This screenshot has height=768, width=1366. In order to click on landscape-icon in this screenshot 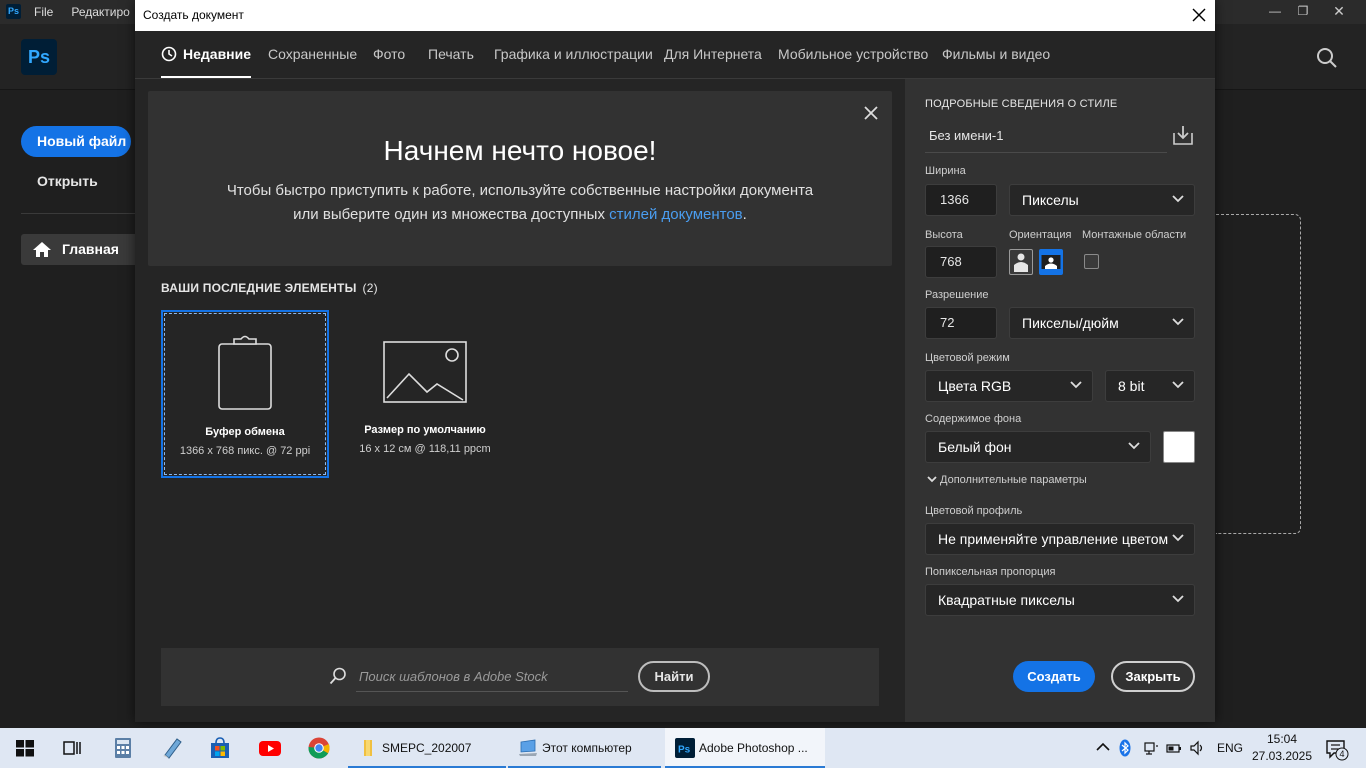, I will do `click(1051, 262)`.